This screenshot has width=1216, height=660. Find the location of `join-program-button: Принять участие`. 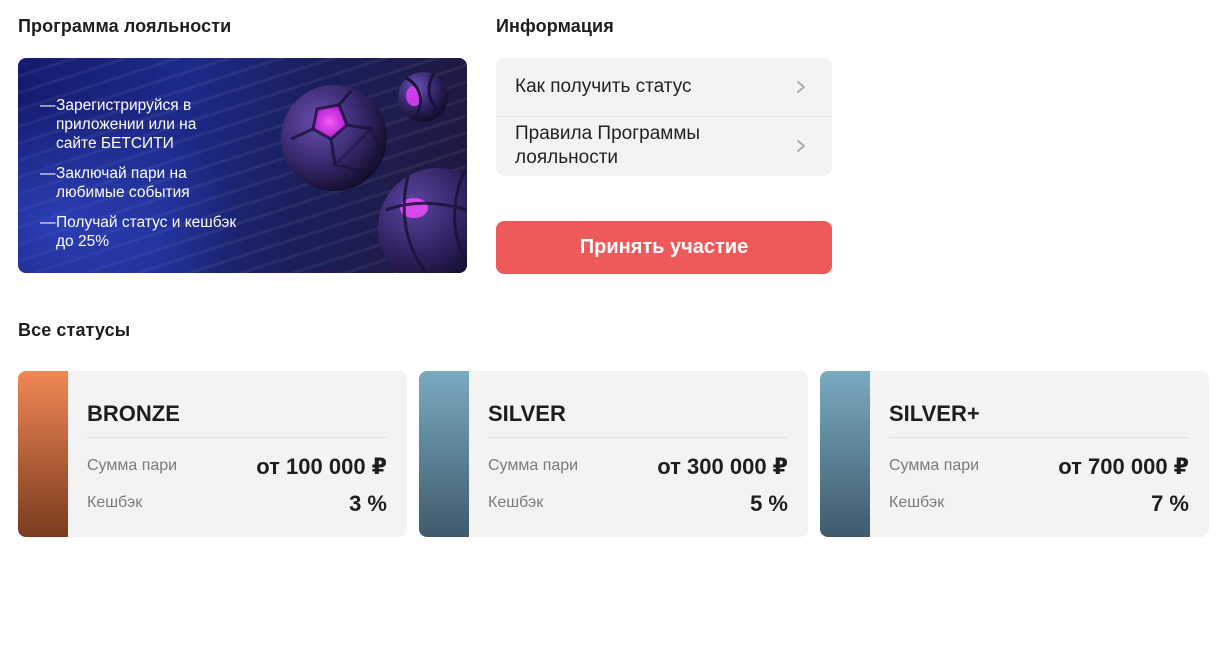

join-program-button: Принять участие is located at coordinates (664, 247).